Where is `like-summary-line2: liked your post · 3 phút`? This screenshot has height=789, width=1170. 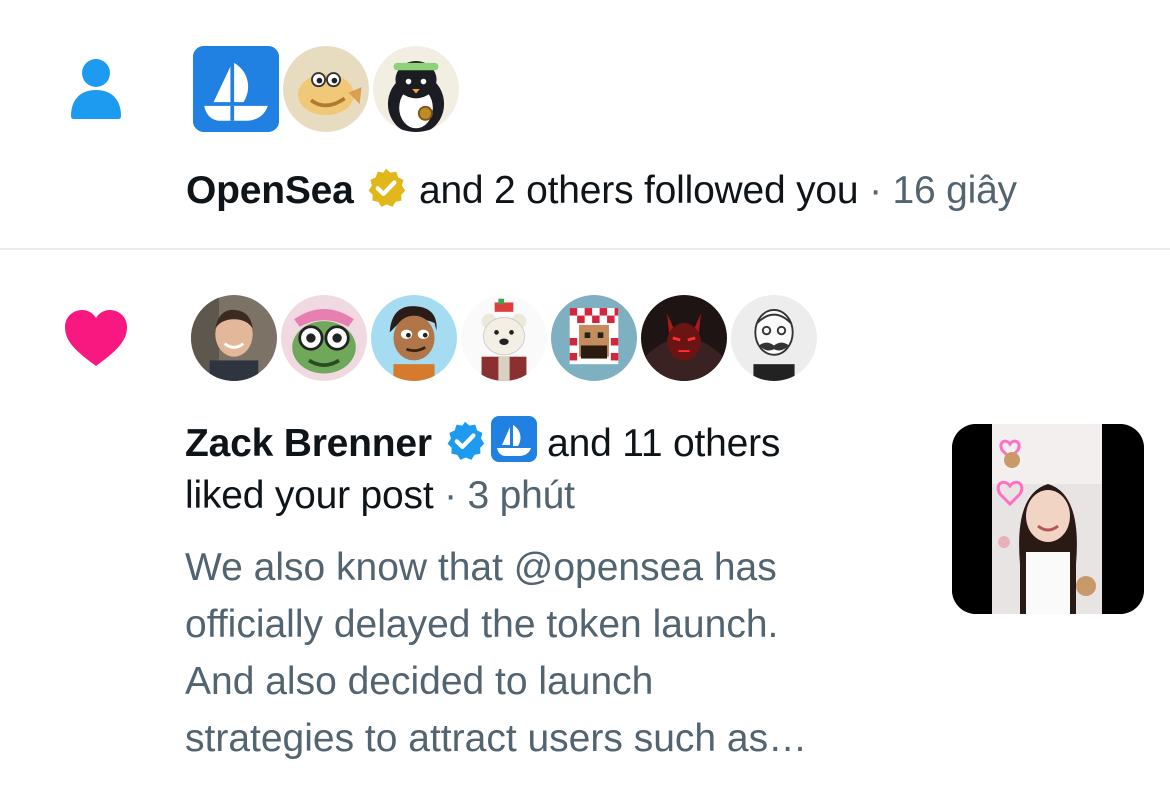 like-summary-line2: liked your post · 3 phút is located at coordinates (380, 496).